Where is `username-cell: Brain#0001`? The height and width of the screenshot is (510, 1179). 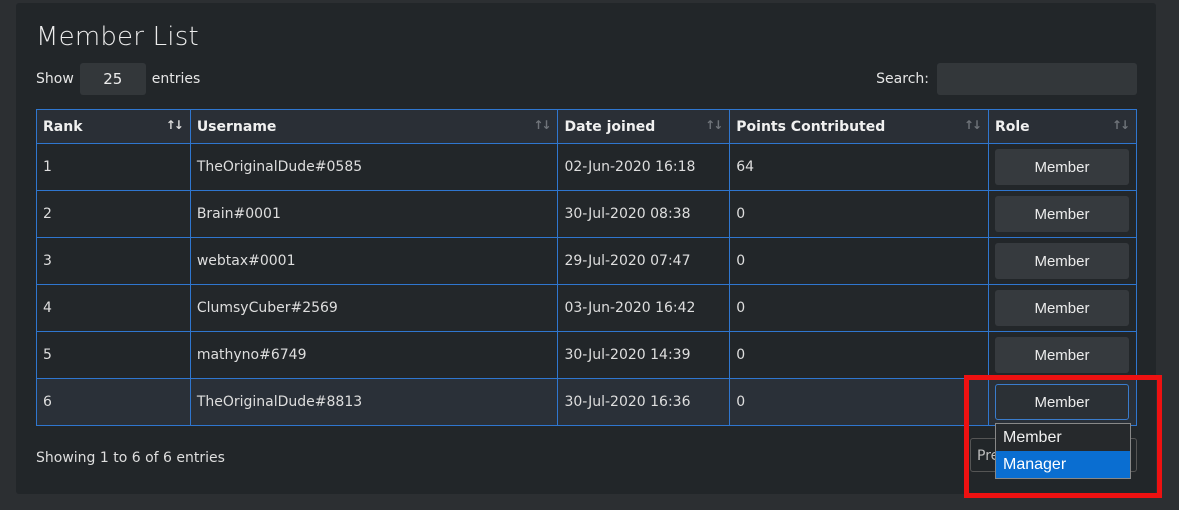 username-cell: Brain#0001 is located at coordinates (374, 214).